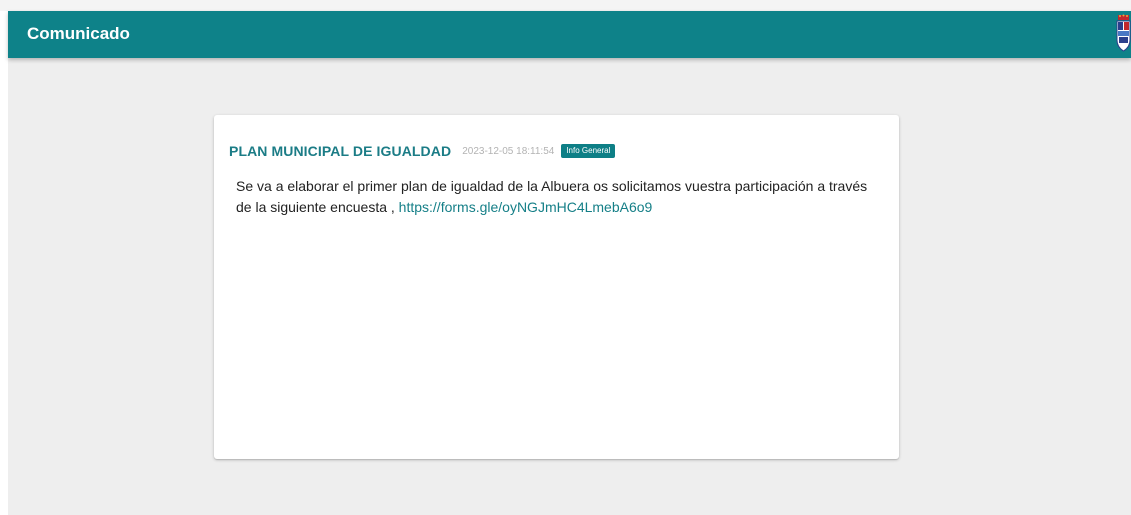 This screenshot has width=1131, height=515. I want to click on category-badge: Info General, so click(588, 151).